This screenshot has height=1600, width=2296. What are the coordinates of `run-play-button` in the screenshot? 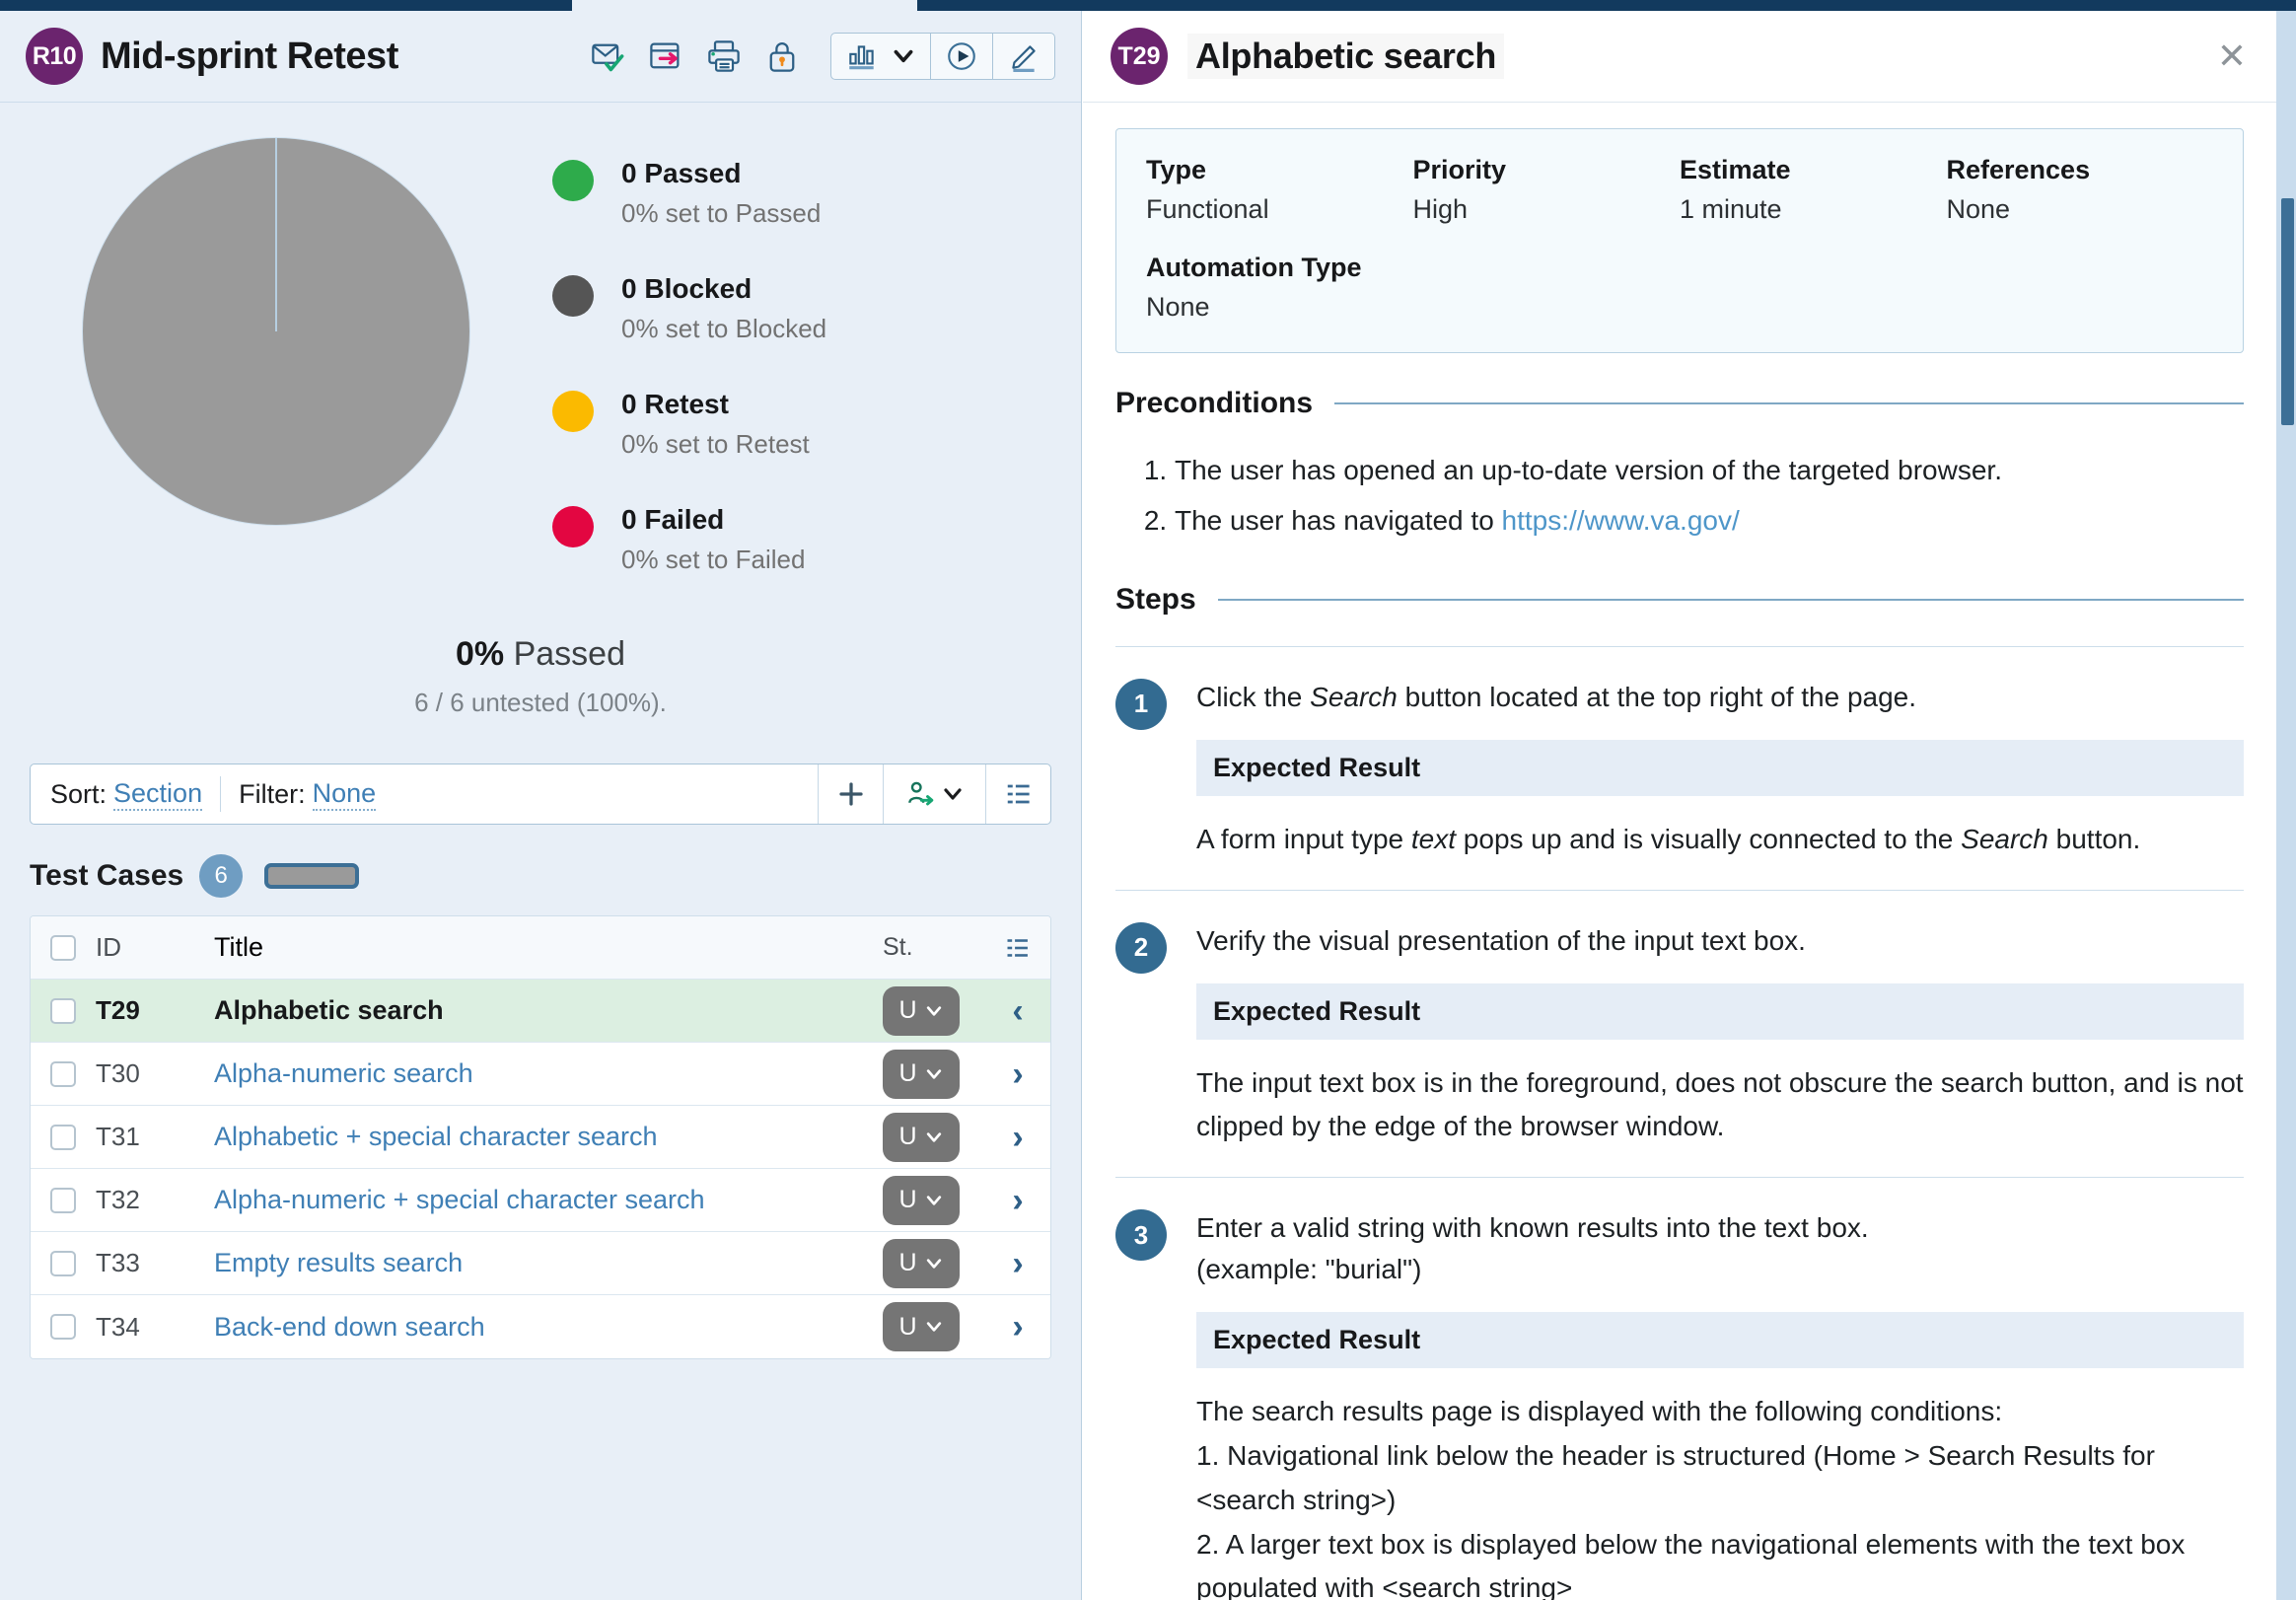 It's located at (962, 56).